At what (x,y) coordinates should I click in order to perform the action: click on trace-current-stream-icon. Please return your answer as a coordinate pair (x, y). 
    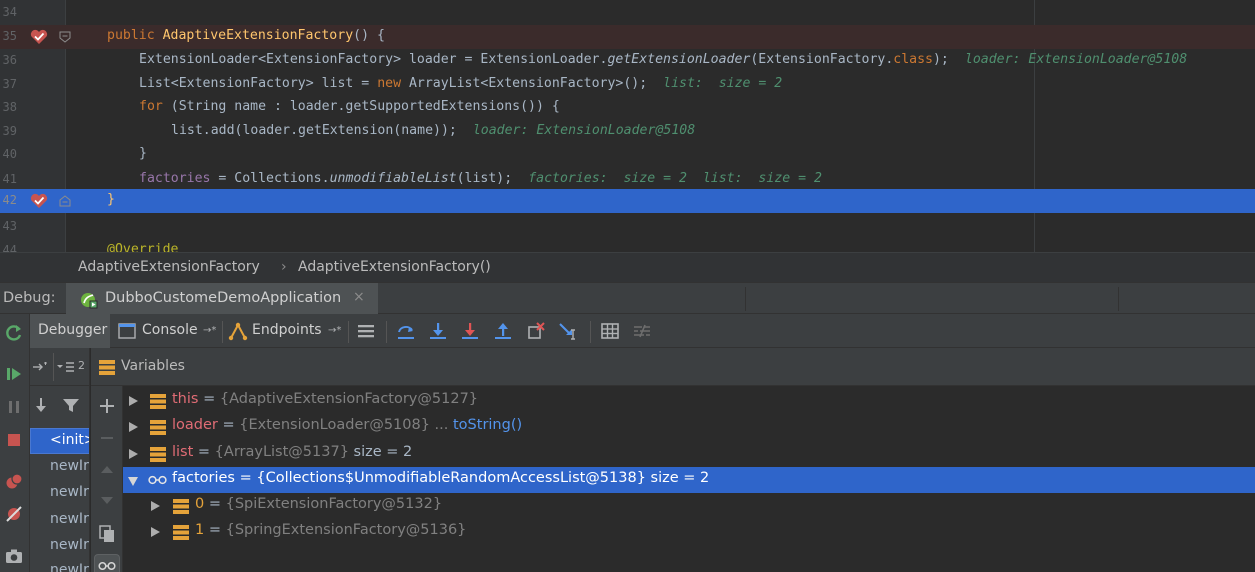
    Looking at the image, I should click on (642, 331).